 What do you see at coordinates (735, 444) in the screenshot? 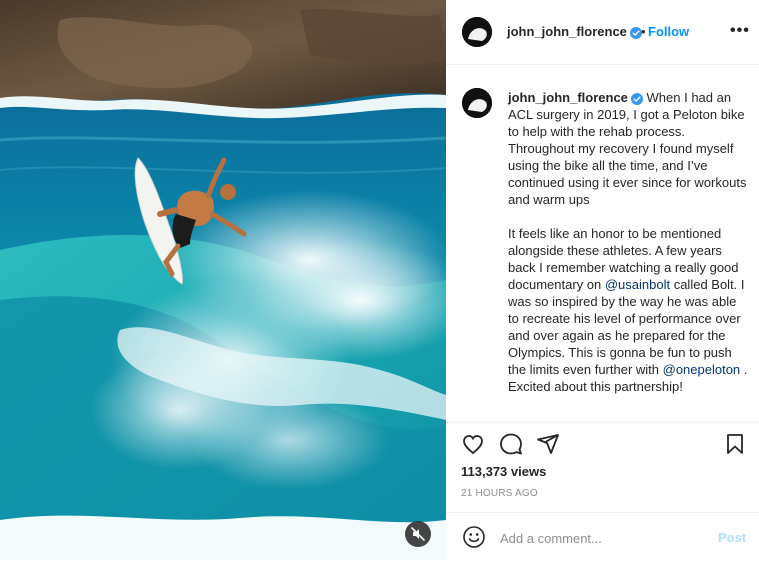
I see `bookmark-icon` at bounding box center [735, 444].